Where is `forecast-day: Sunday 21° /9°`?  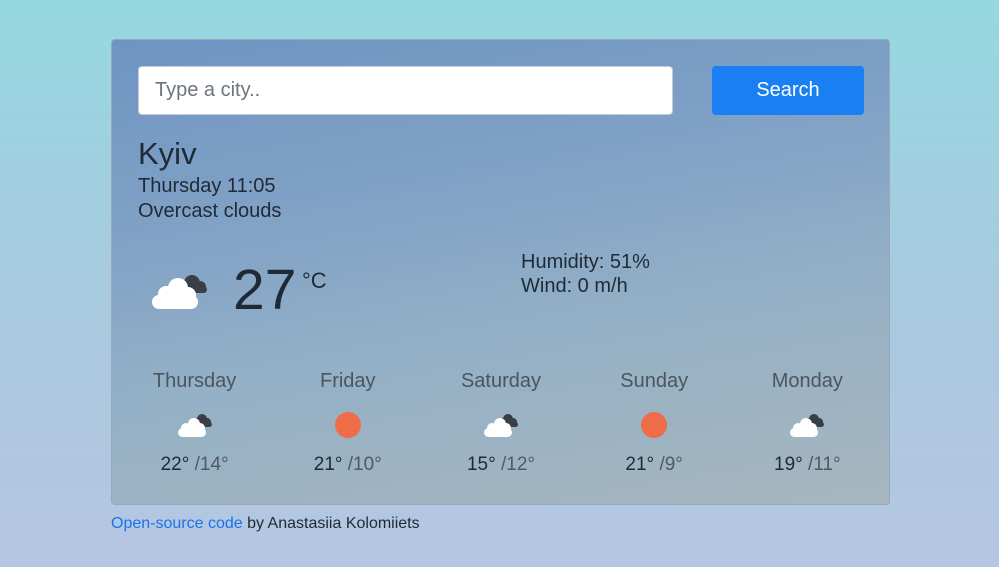
forecast-day: Sunday 21° /9° is located at coordinates (654, 423).